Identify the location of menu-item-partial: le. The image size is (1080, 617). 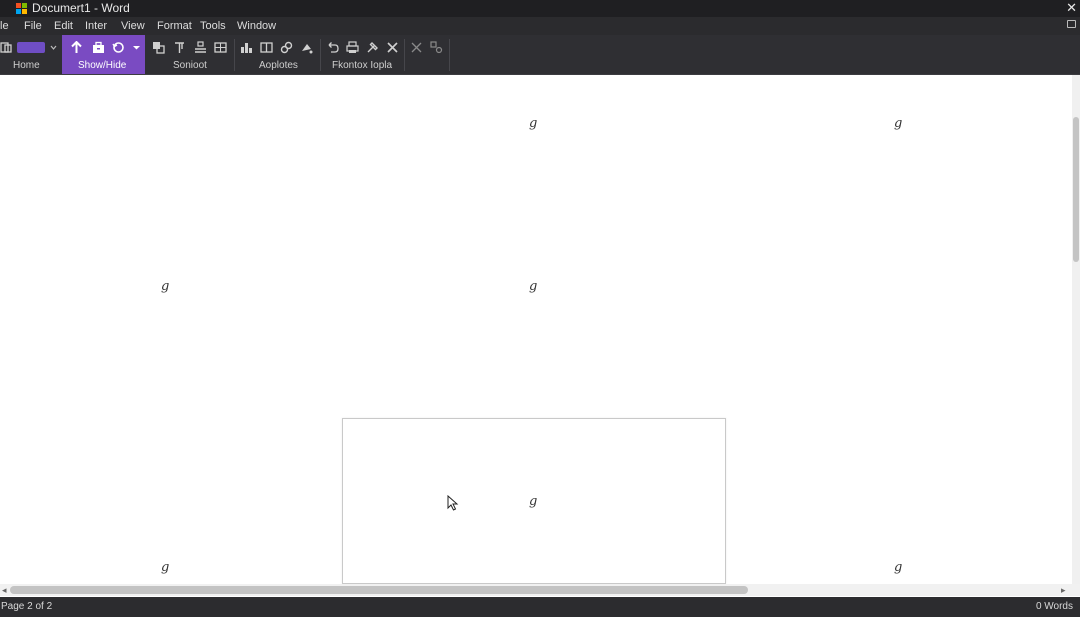
(4, 26).